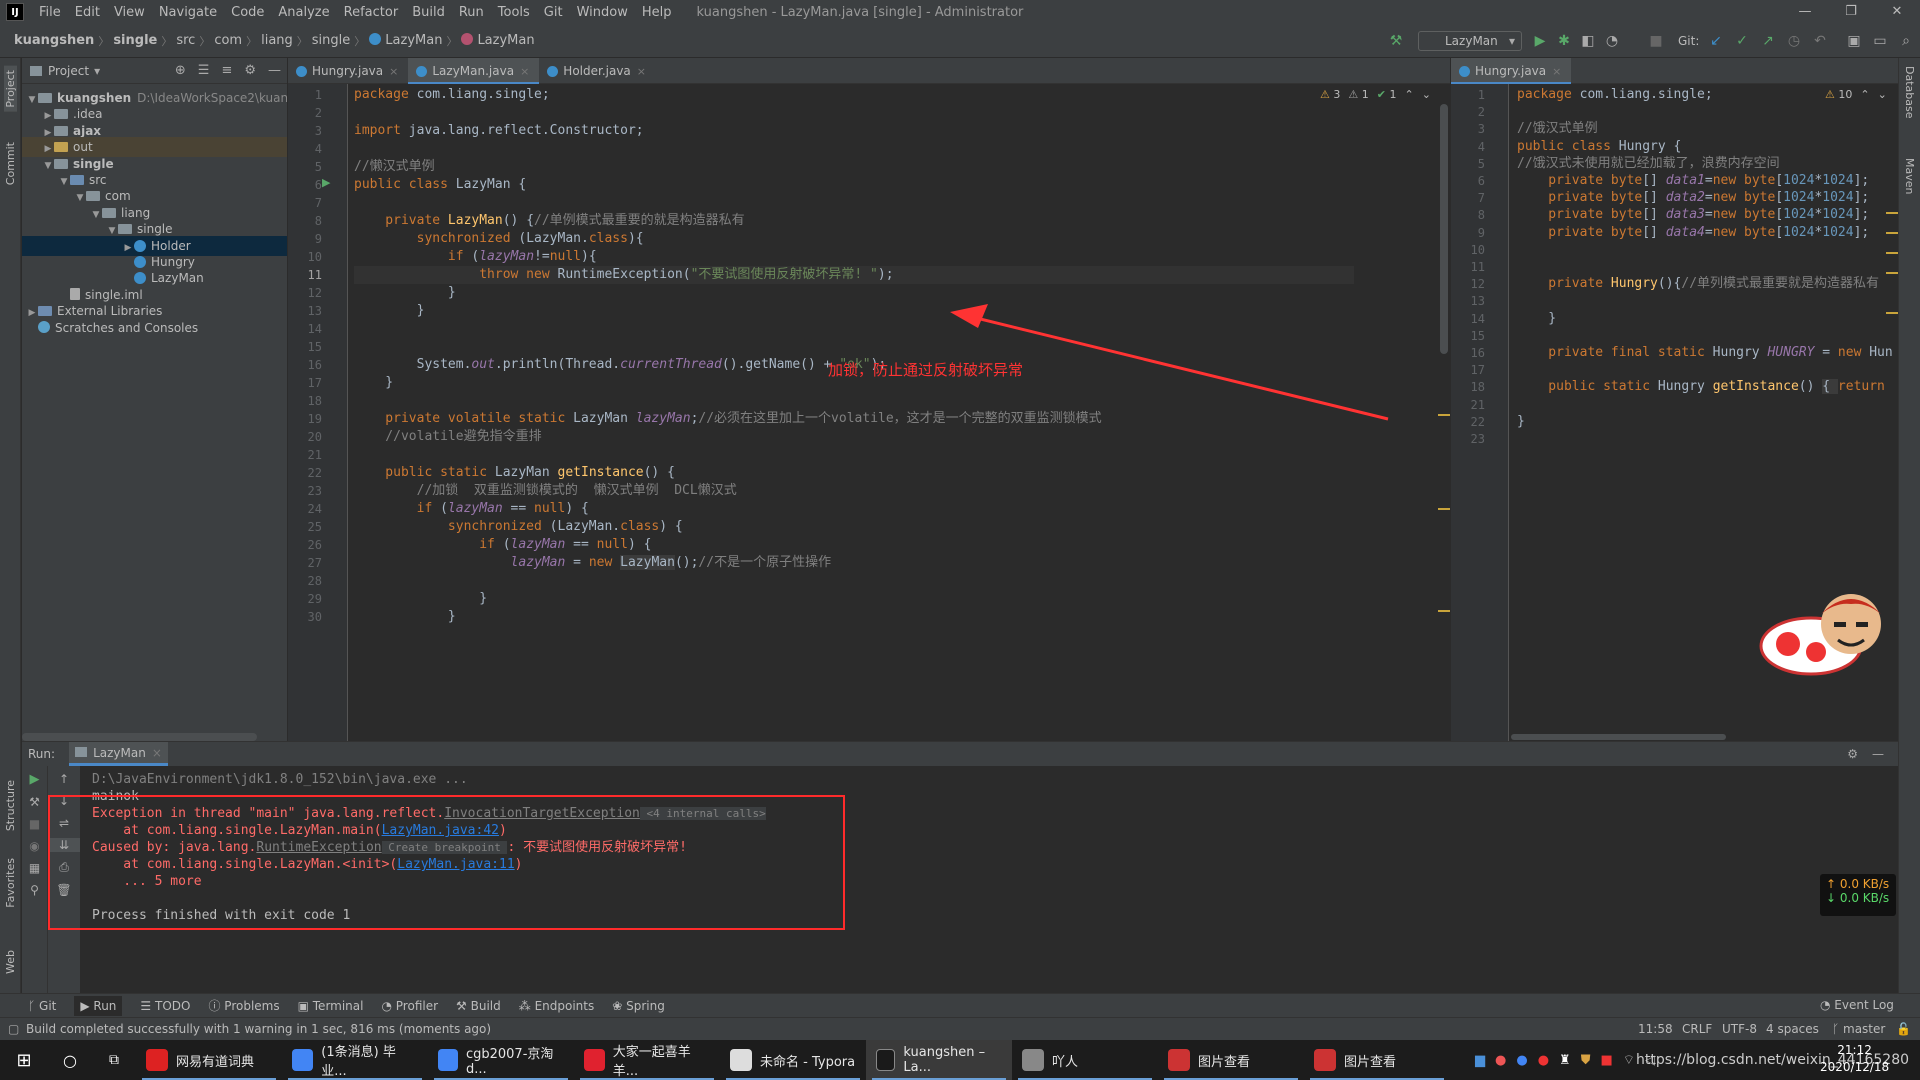 Image resolution: width=1920 pixels, height=1080 pixels. What do you see at coordinates (1742, 41) in the screenshot?
I see `git-commit-icon: ✓` at bounding box center [1742, 41].